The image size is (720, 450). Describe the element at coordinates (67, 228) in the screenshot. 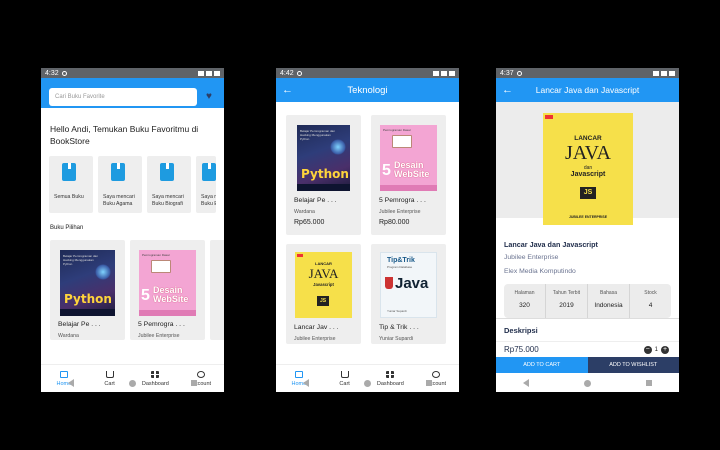

I see `section-title: Buku Pilihan` at that location.